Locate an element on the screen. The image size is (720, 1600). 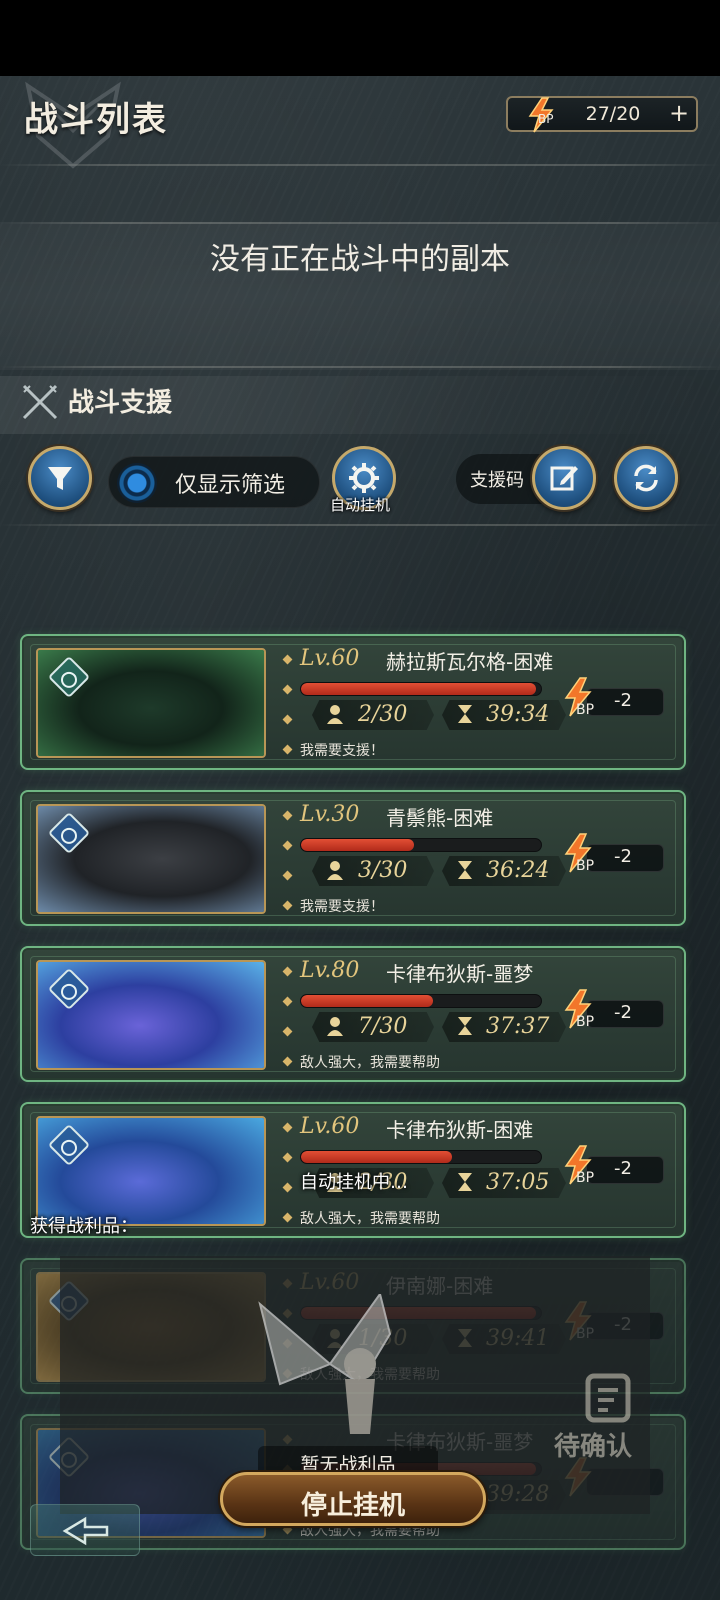
stop-auto-label: 停止挂机 is located at coordinates (352, 1506).